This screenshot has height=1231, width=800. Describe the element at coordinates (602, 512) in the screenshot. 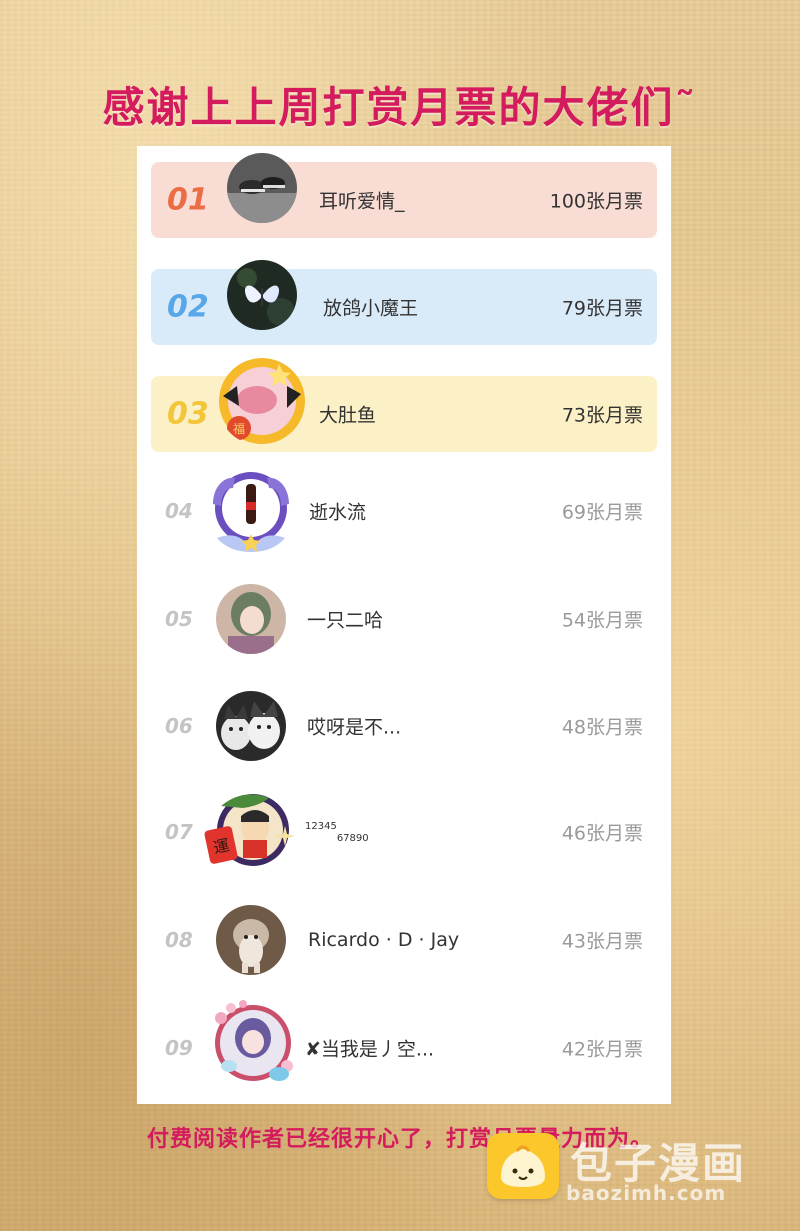

I see `vote-count: 69张月票` at that location.